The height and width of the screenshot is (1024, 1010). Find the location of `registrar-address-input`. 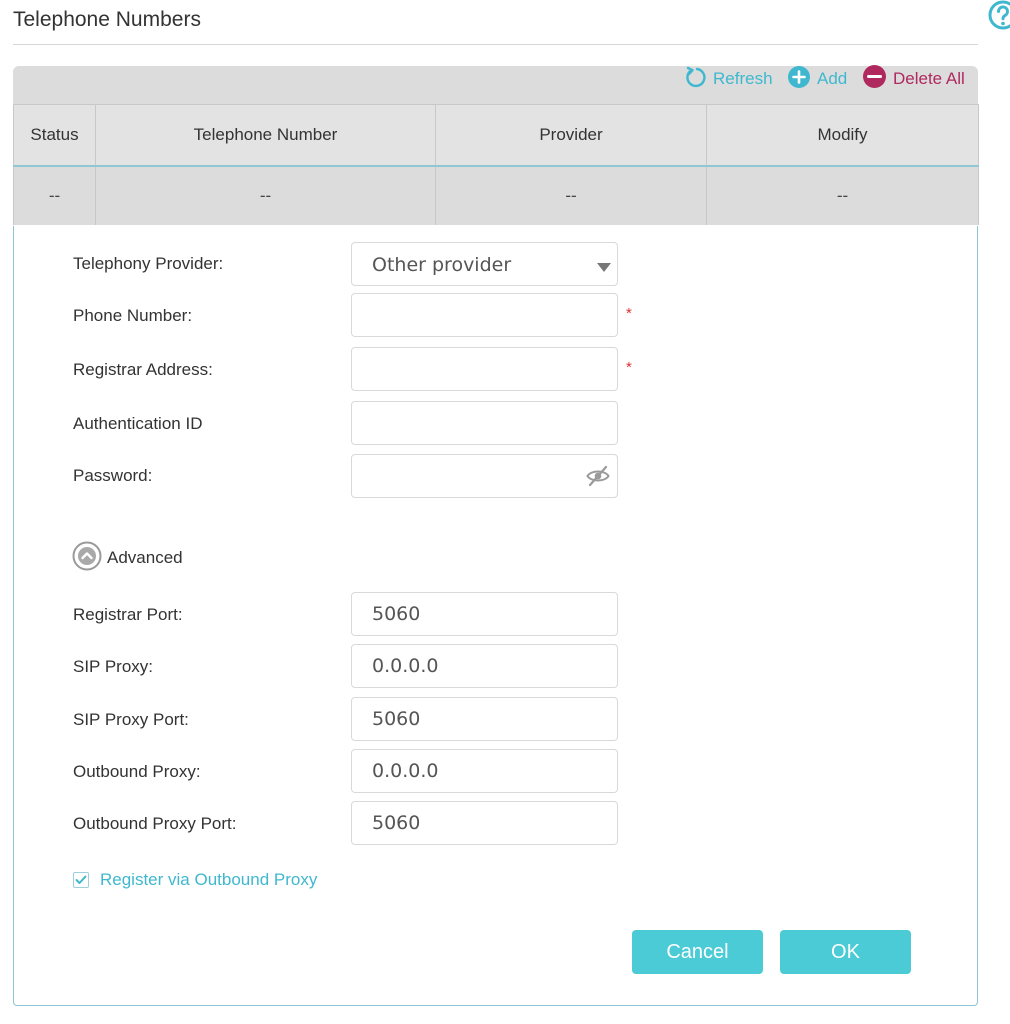

registrar-address-input is located at coordinates (484, 369).